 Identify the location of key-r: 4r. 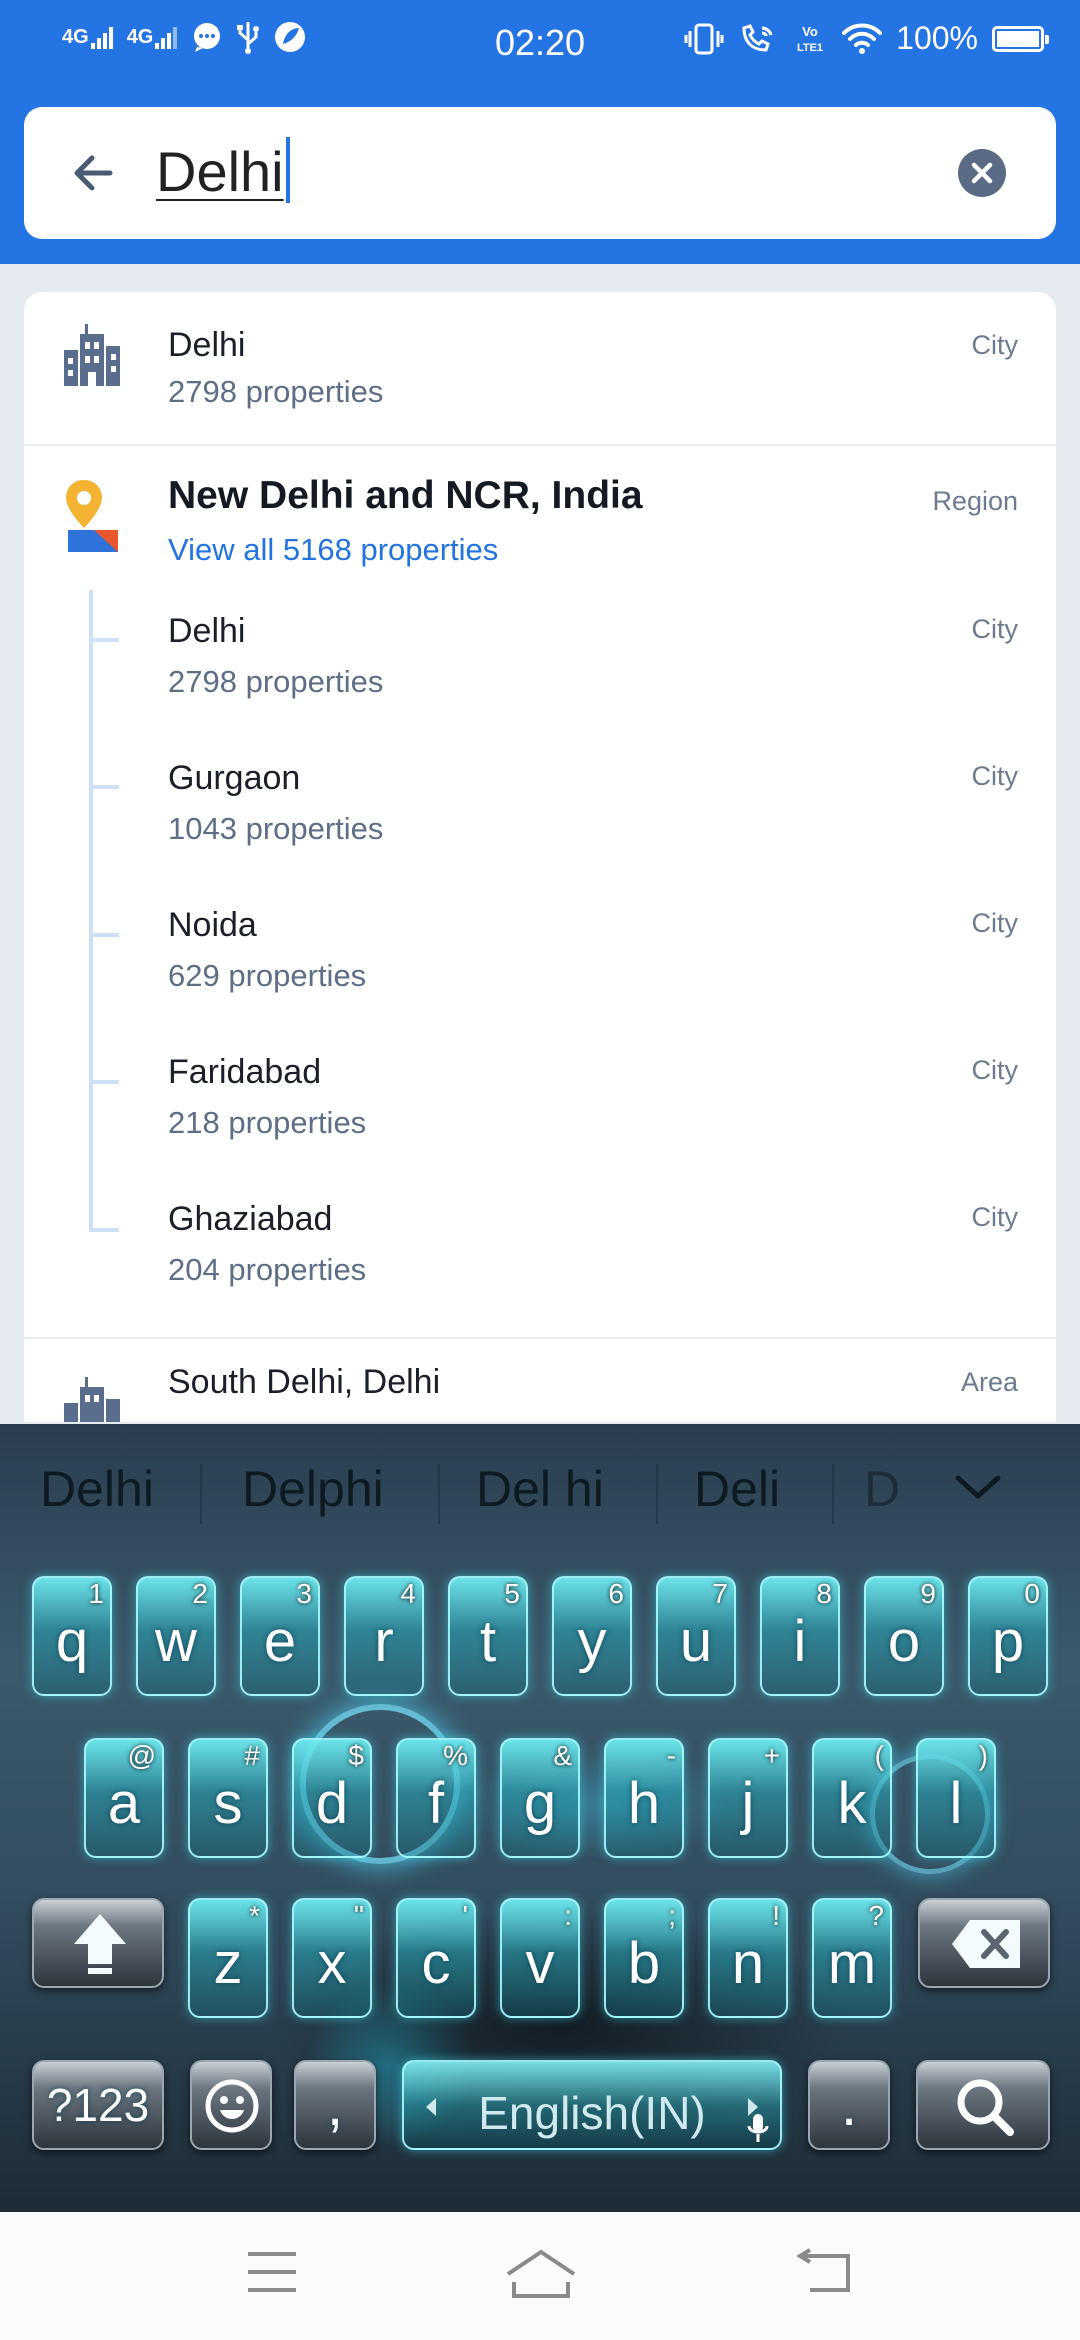
(384, 1636).